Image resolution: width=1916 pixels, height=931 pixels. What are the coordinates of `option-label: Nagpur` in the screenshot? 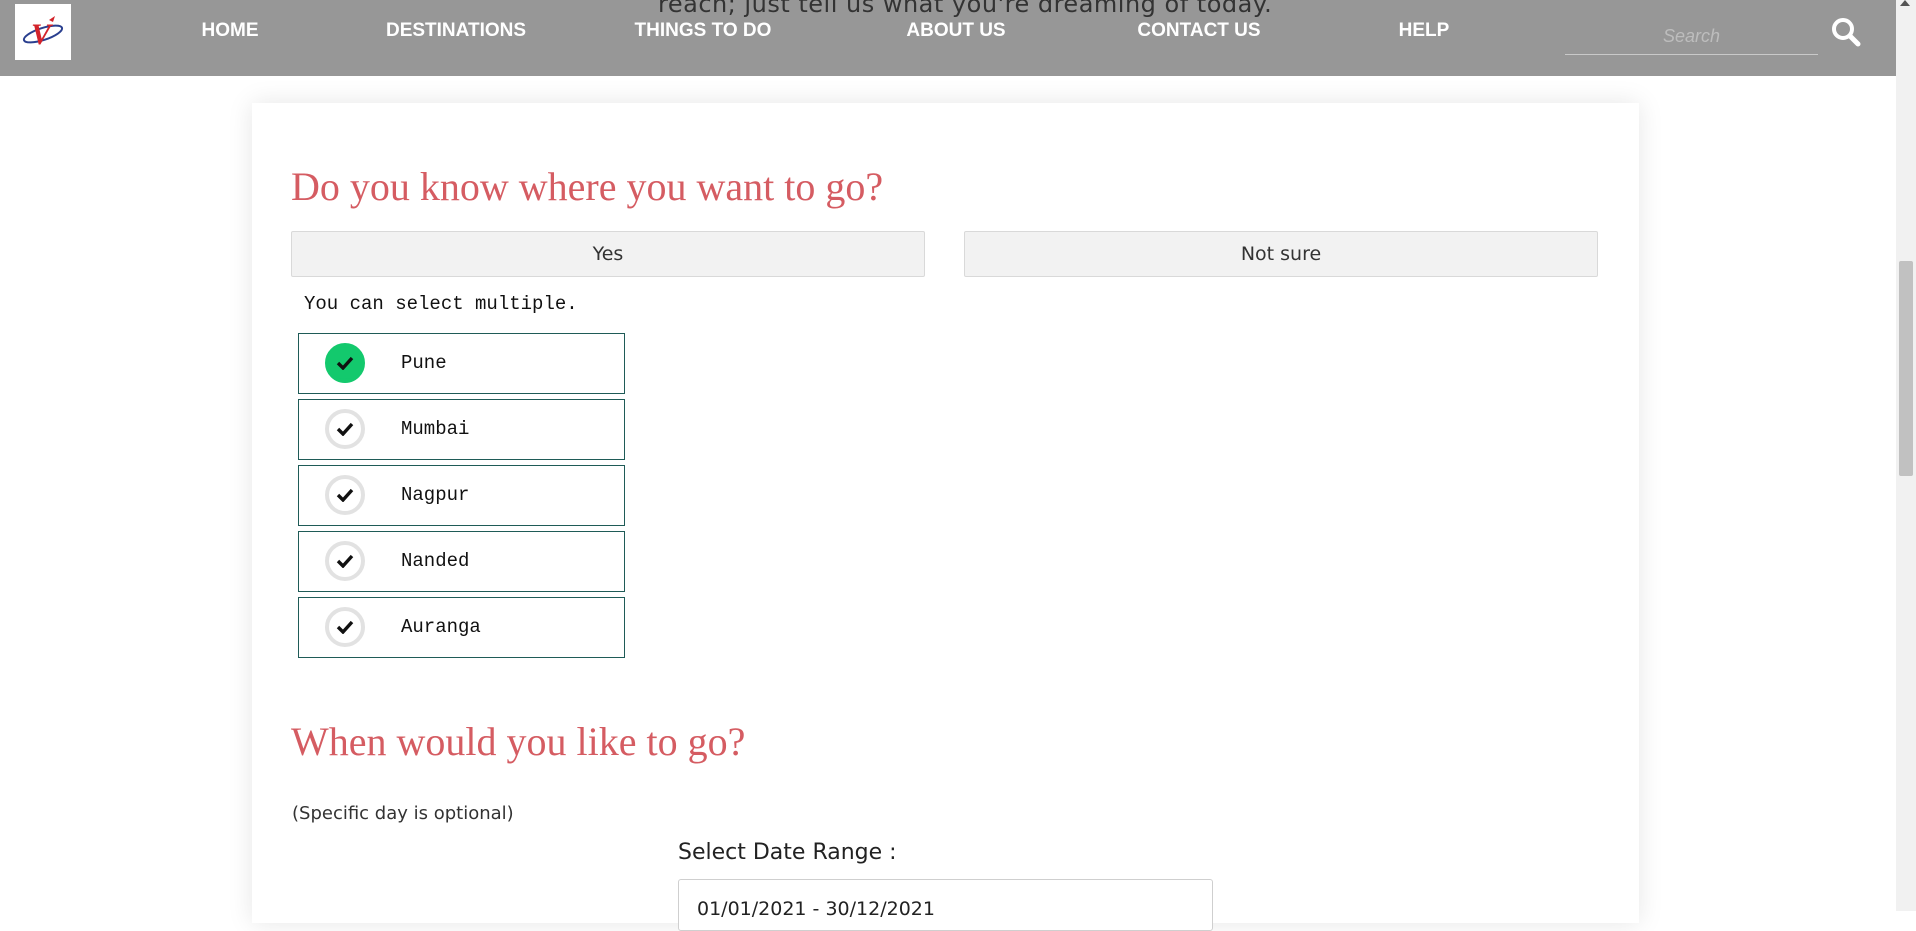 It's located at (435, 495).